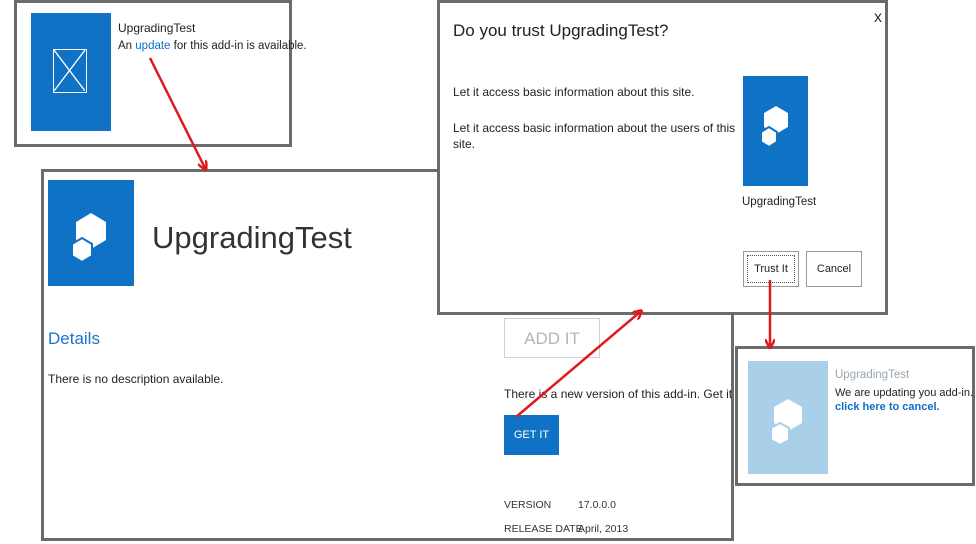  Describe the element at coordinates (252, 237) in the screenshot. I see `app-title: UpgradingTest` at that location.